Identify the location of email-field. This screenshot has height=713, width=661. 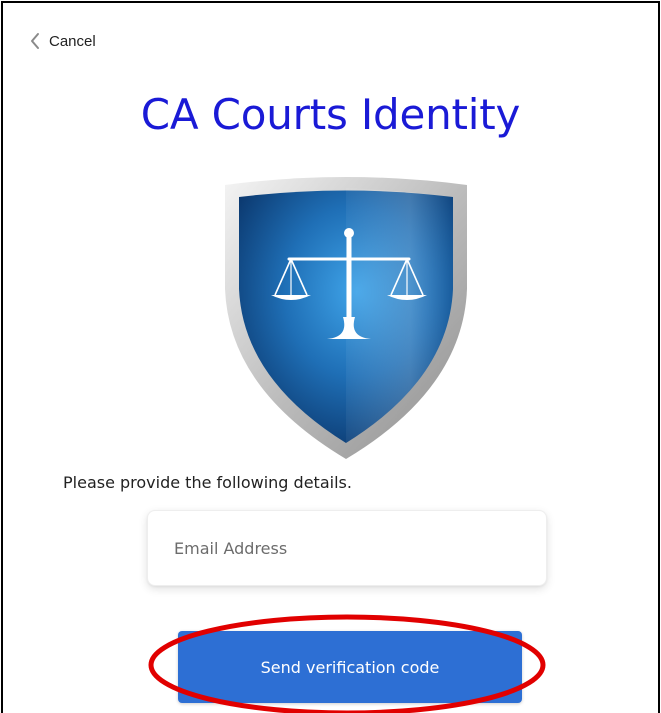
(347, 548).